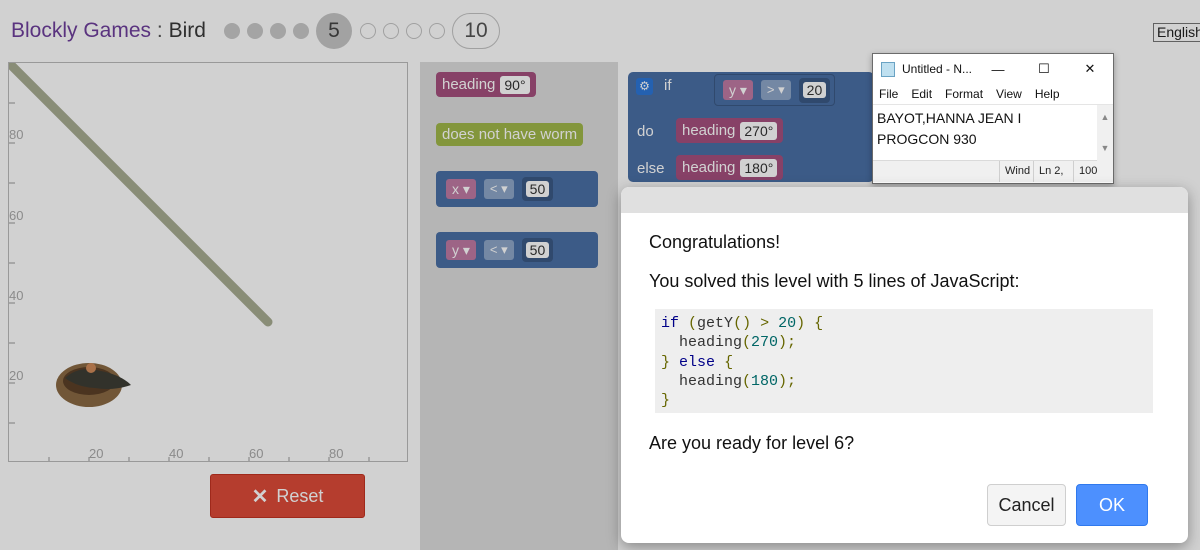 The image size is (1200, 550). Describe the element at coordinates (752, 443) in the screenshot. I see `dialog-ready-text: Are you ready for level 6?` at that location.